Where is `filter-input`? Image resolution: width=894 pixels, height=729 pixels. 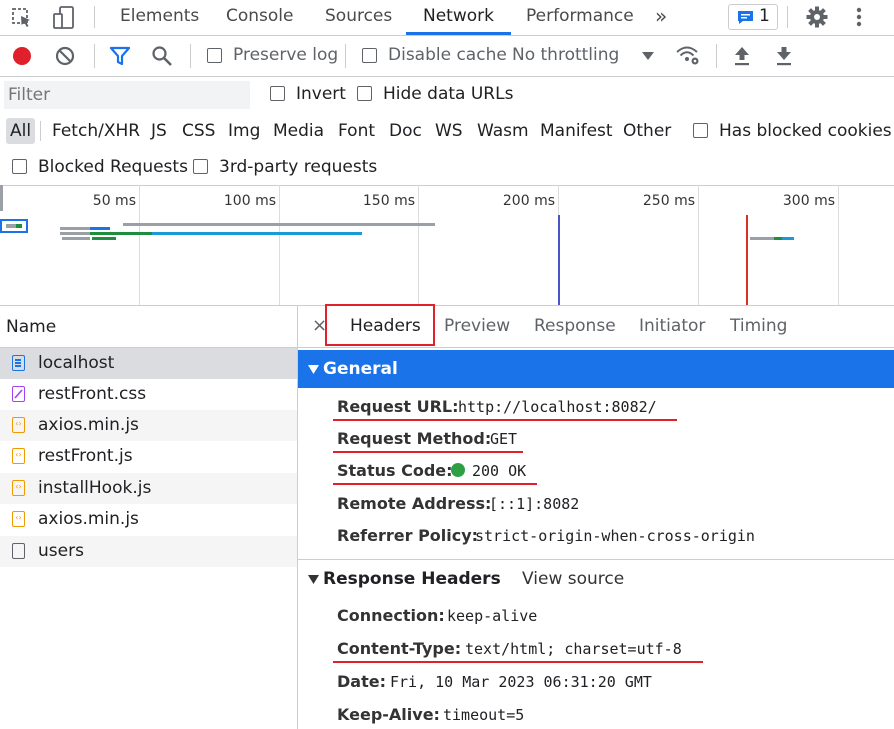 filter-input is located at coordinates (127, 95).